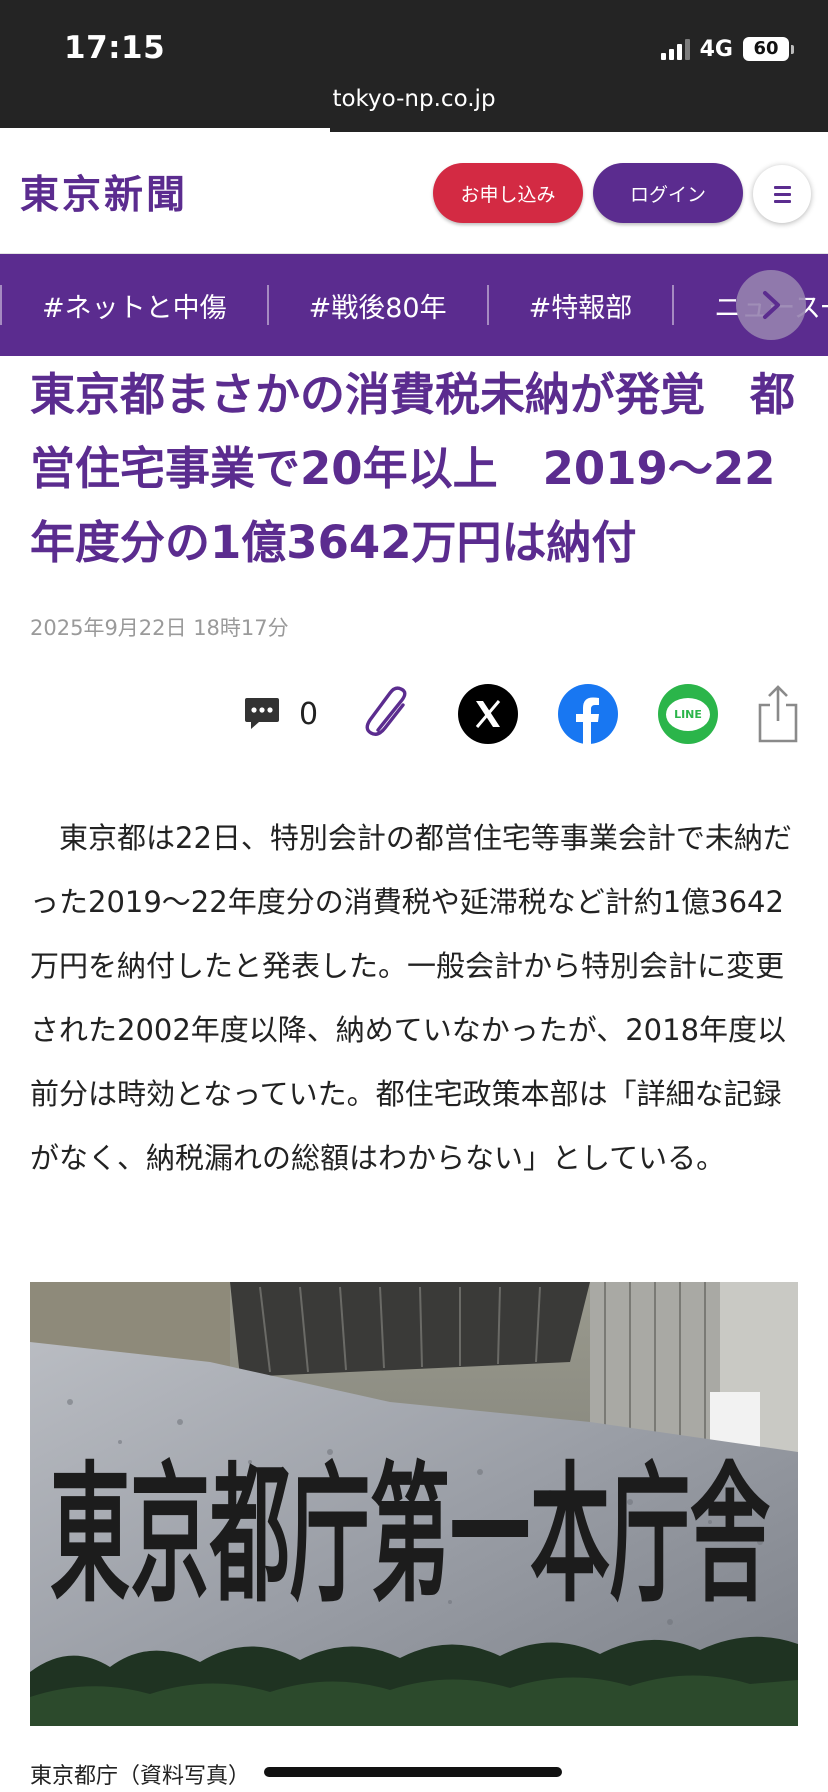  What do you see at coordinates (488, 714) in the screenshot?
I see `x-icon` at bounding box center [488, 714].